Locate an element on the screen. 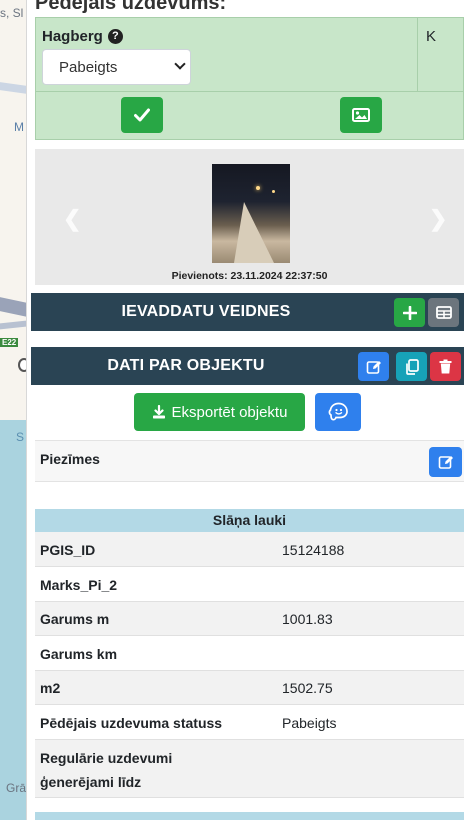 This screenshot has height=820, width=464. assignee: Hagberg ? is located at coordinates (82, 36).